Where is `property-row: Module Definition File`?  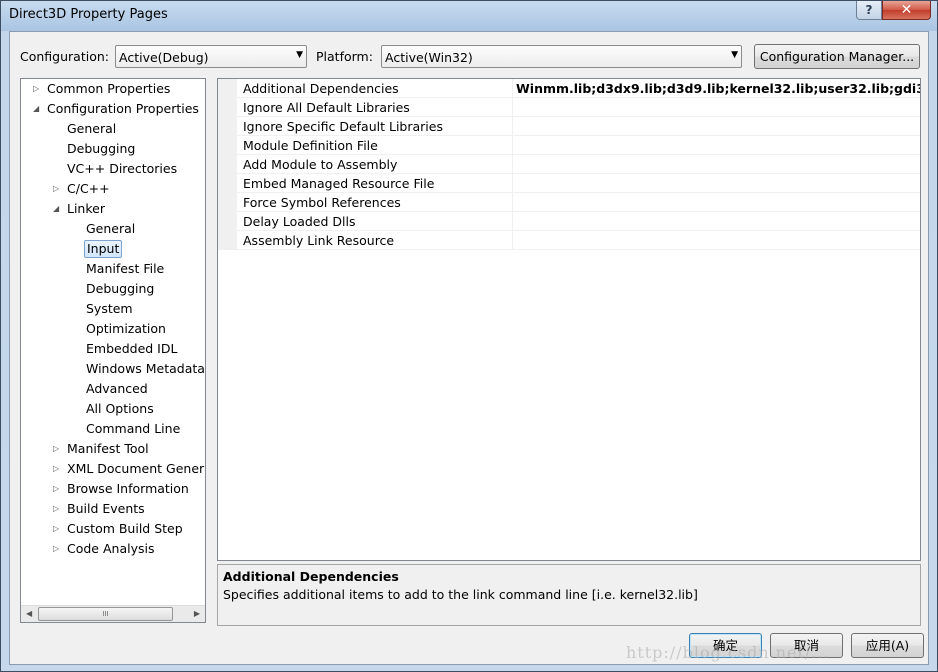
property-row: Module Definition File is located at coordinates (569, 145).